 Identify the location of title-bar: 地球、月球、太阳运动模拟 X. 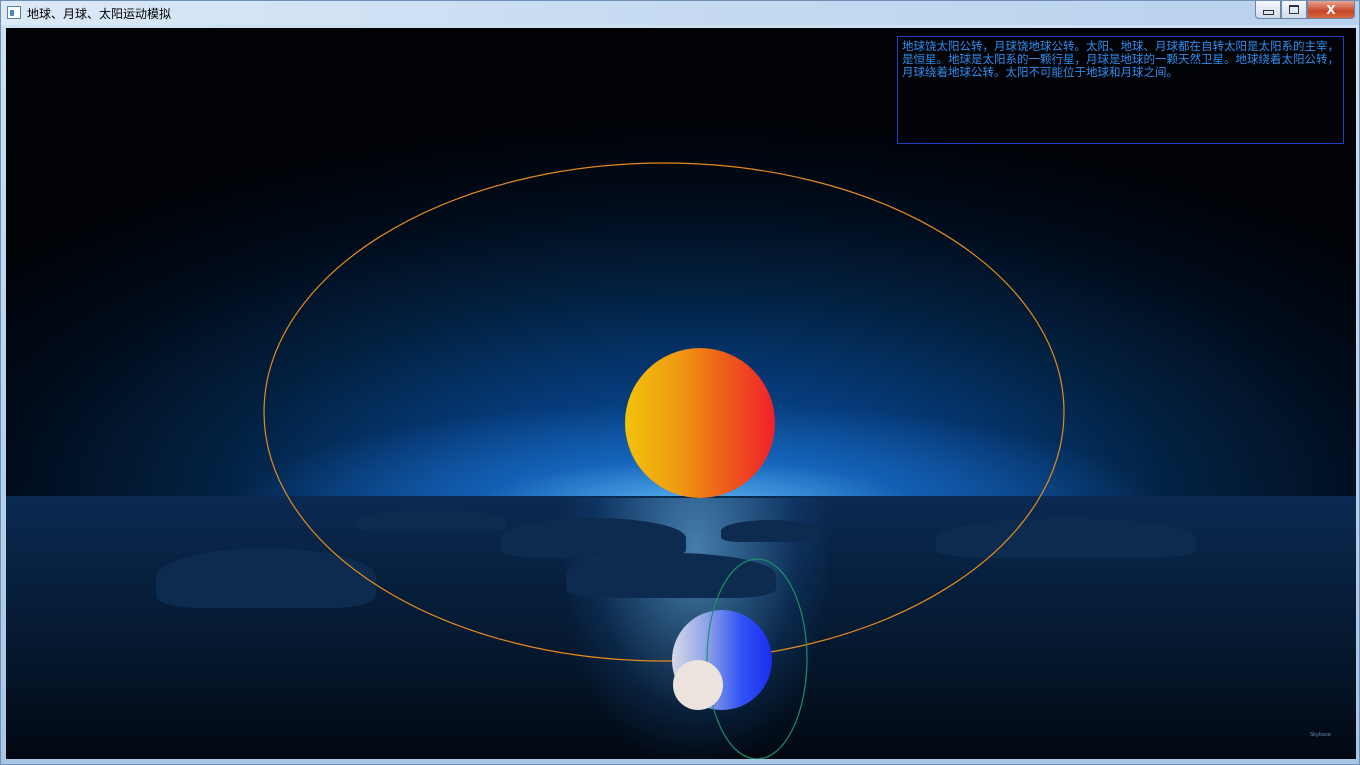
(680, 13).